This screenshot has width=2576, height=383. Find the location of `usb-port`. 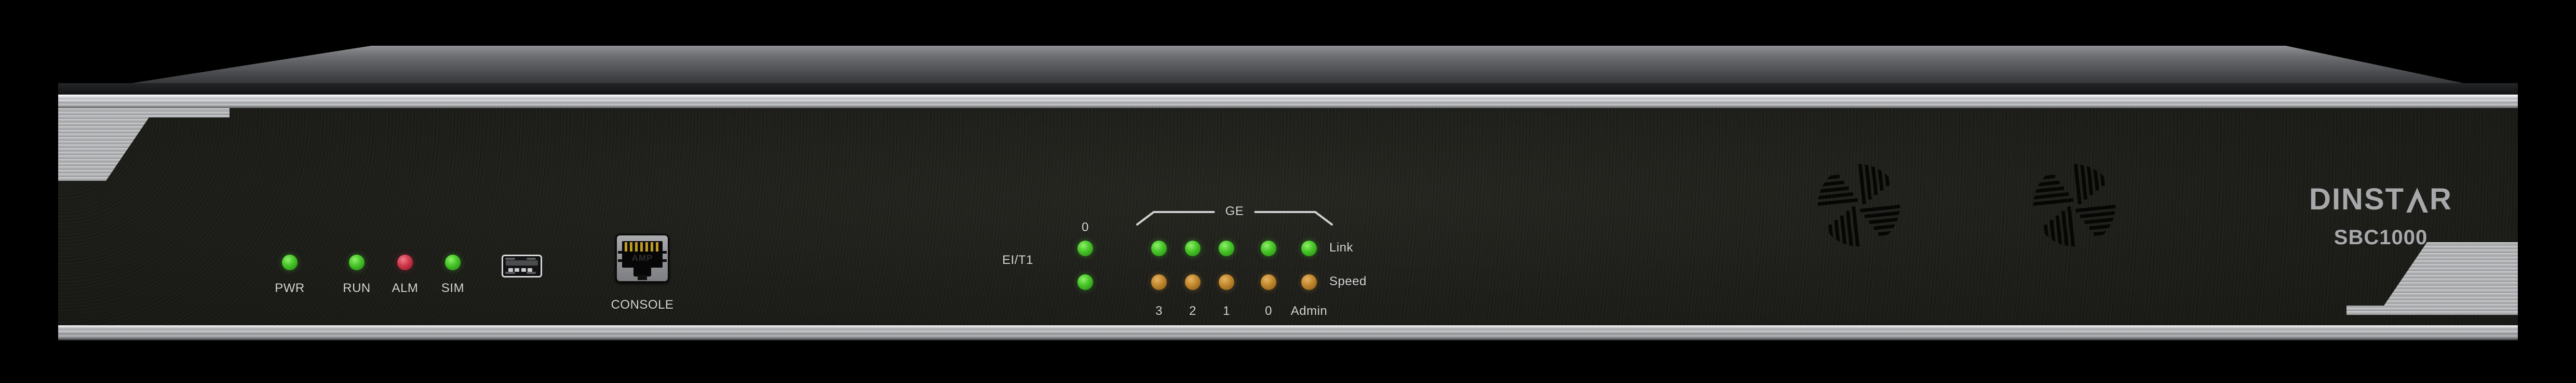

usb-port is located at coordinates (522, 266).